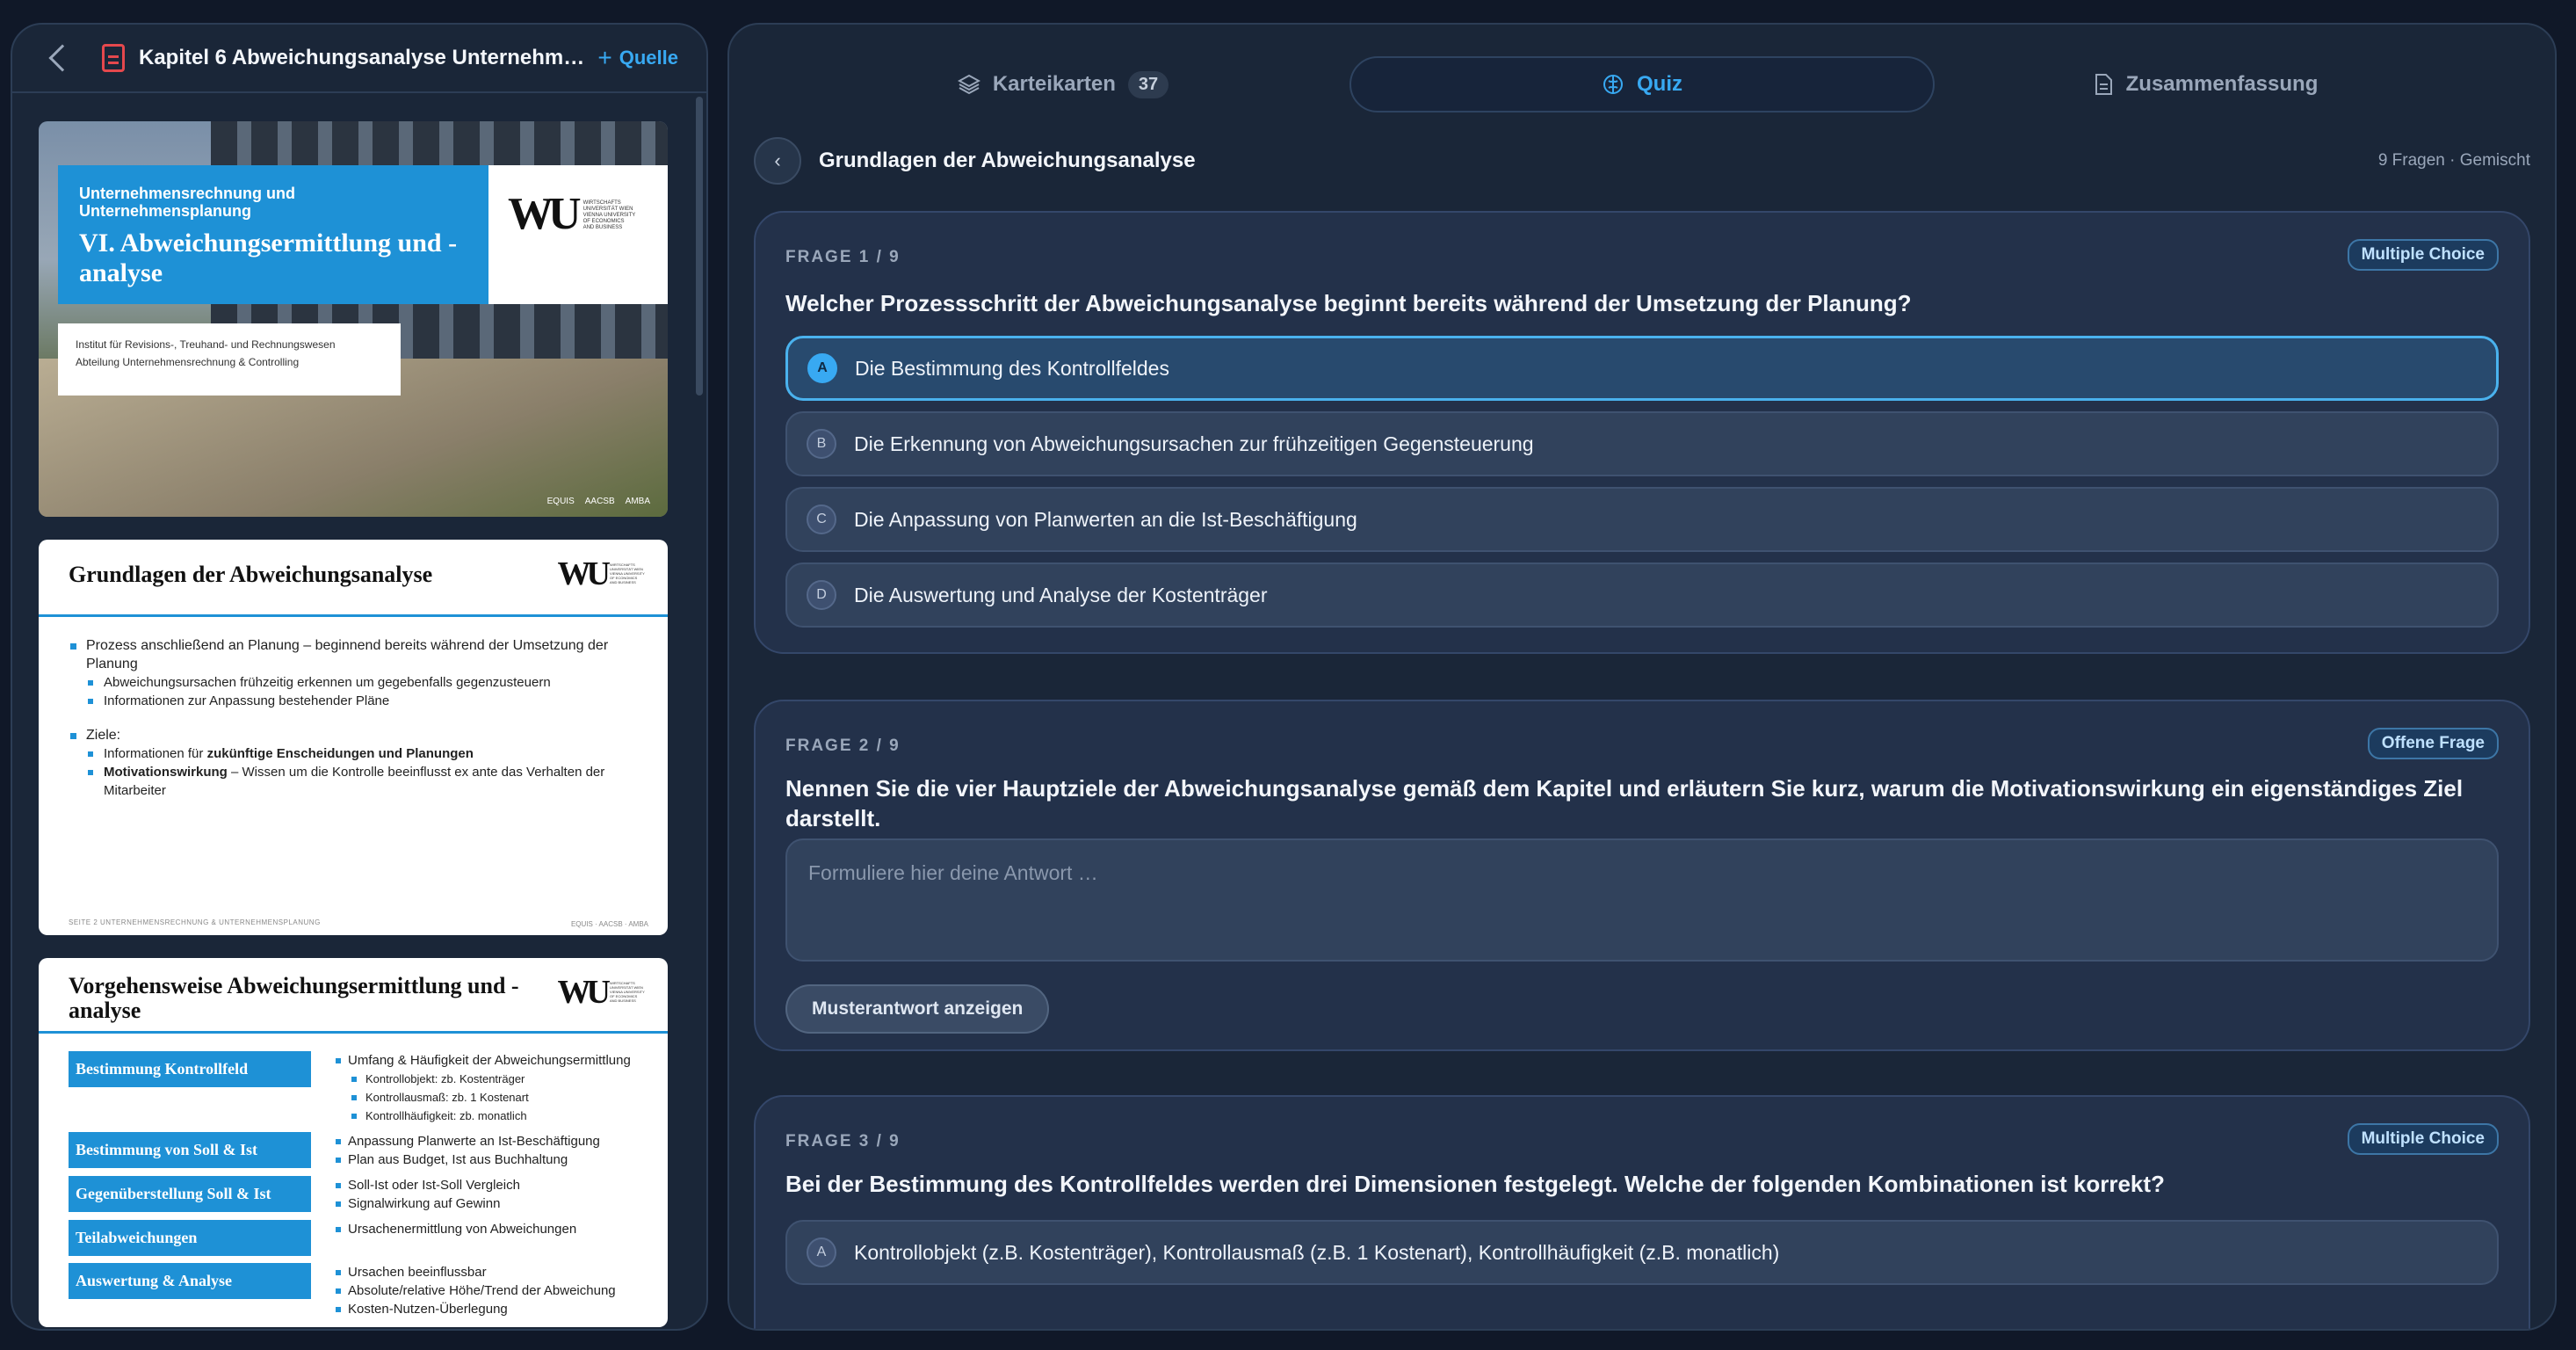  What do you see at coordinates (917, 1009) in the screenshot?
I see `show-sample-answer-button: Musterantwort anzeigen` at bounding box center [917, 1009].